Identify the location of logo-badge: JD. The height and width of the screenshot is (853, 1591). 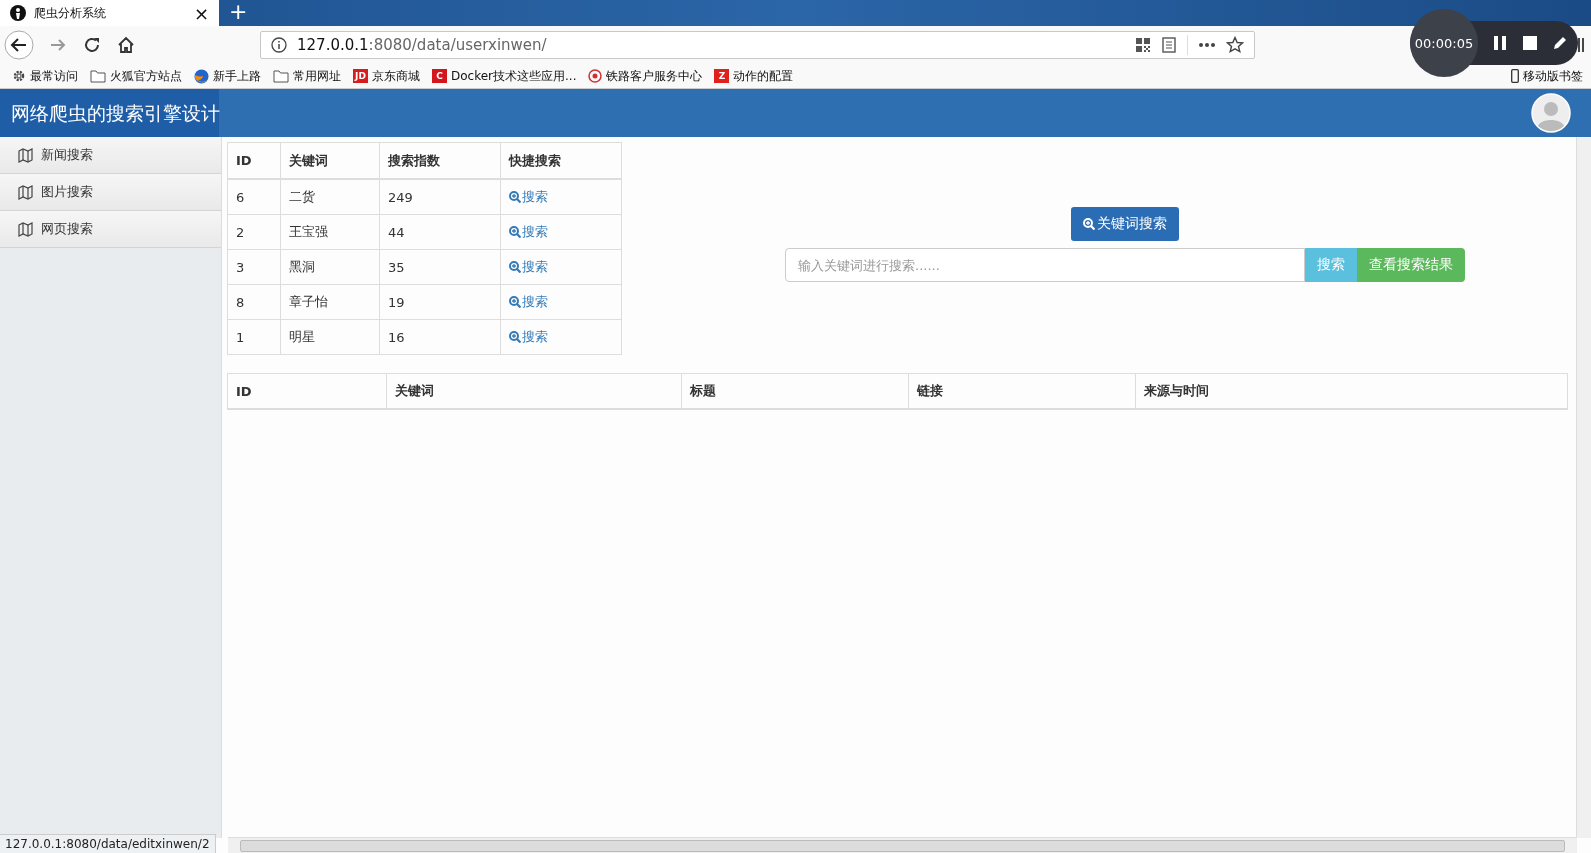
(360, 76).